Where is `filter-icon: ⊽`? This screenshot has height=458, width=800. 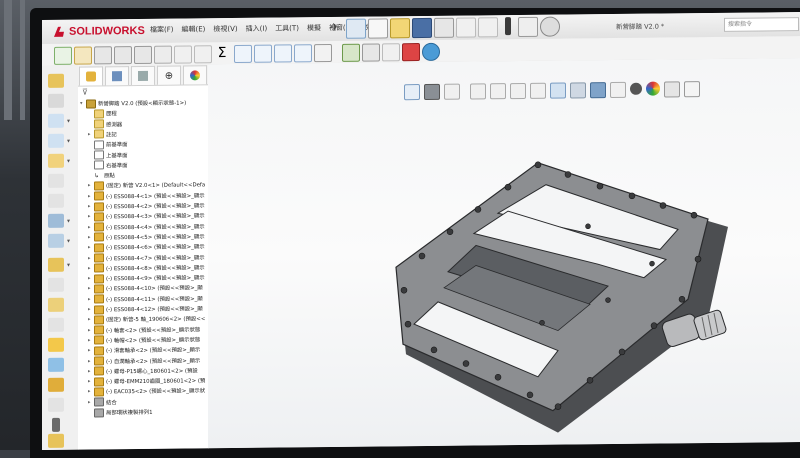 filter-icon: ⊽ is located at coordinates (143, 91).